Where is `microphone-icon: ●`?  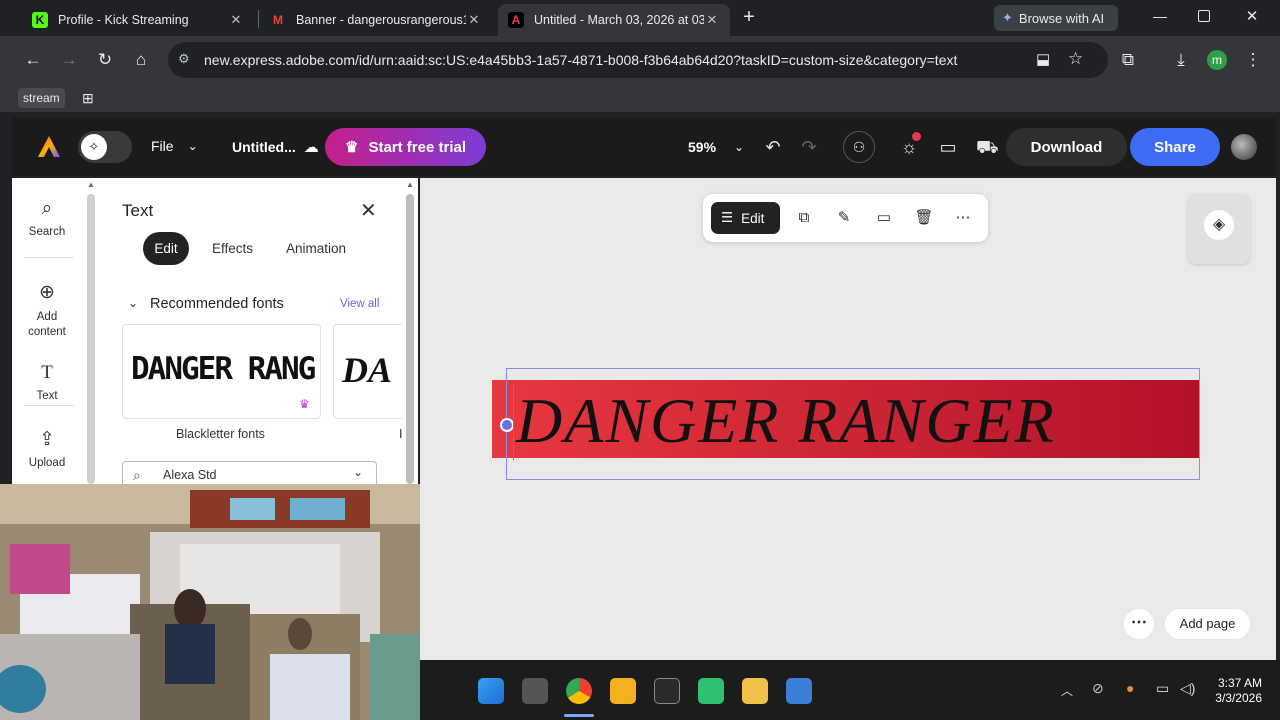
microphone-icon: ● is located at coordinates (1130, 688).